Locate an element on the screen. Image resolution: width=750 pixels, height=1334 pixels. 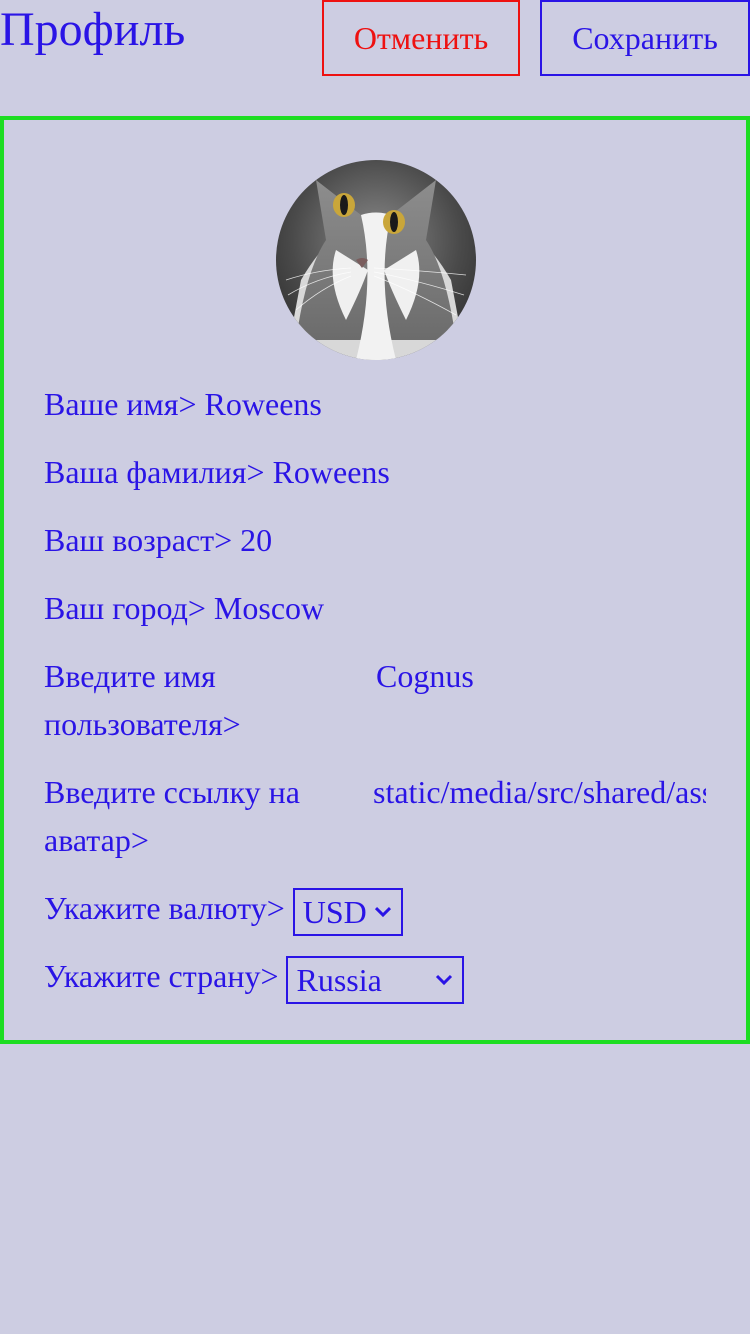
cat-photo is located at coordinates (376, 260).